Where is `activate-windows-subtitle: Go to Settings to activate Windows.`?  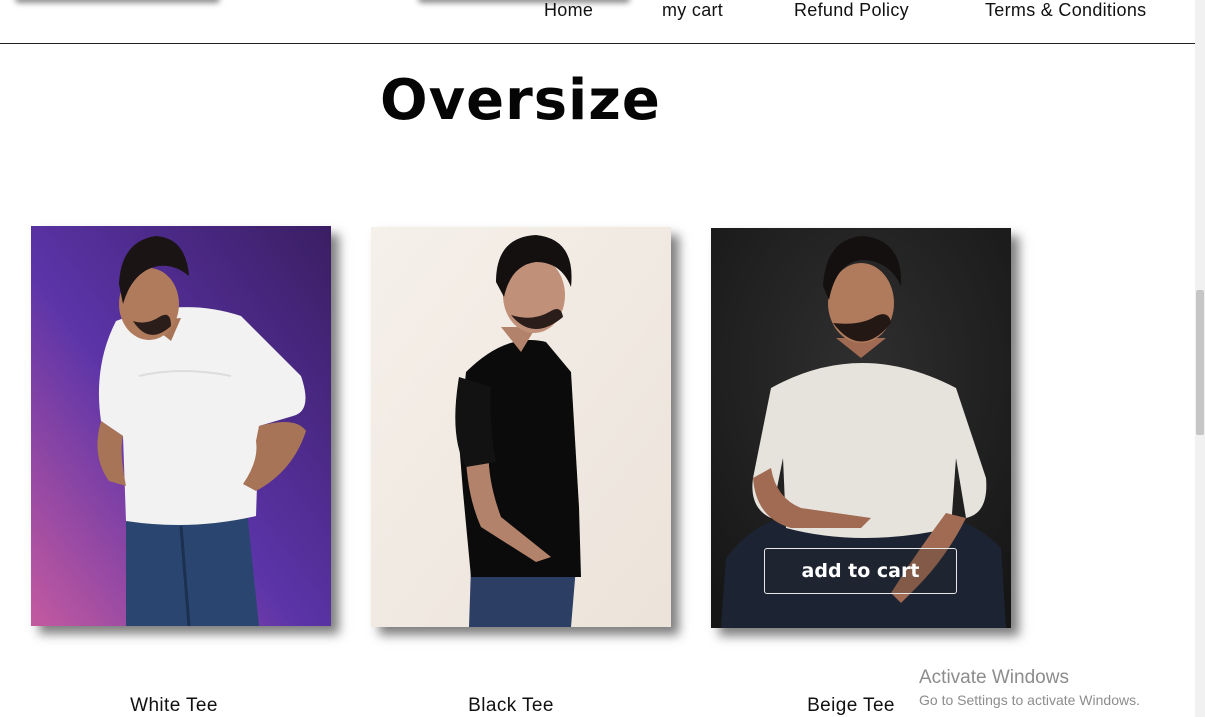
activate-windows-subtitle: Go to Settings to activate Windows. is located at coordinates (1029, 700).